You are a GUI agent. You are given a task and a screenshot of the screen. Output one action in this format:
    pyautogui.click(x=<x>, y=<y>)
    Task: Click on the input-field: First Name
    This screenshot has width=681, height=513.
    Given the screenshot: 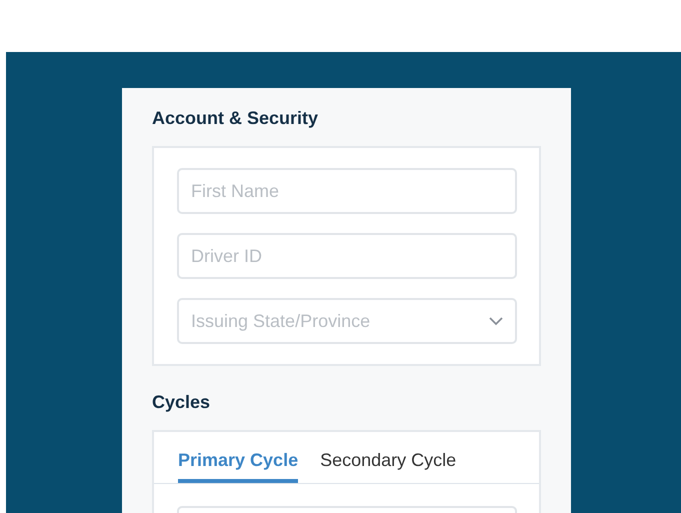 What is the action you would take?
    pyautogui.click(x=347, y=191)
    